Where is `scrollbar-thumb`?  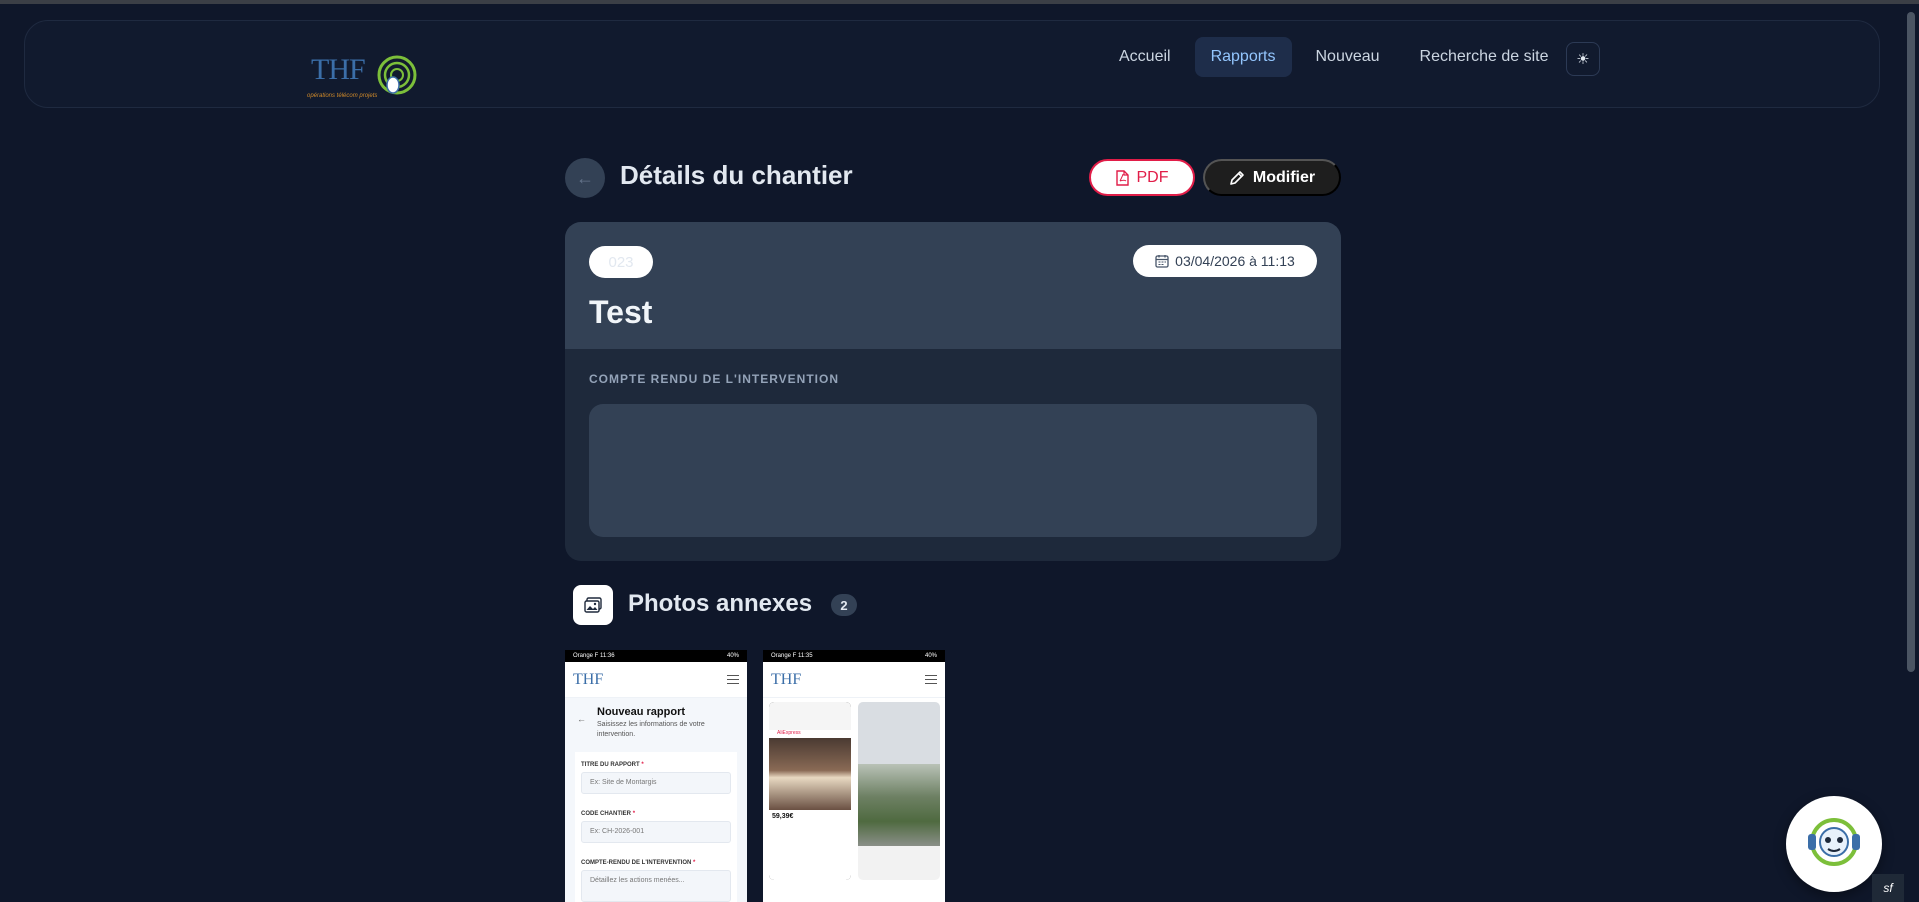 scrollbar-thumb is located at coordinates (1911, 342).